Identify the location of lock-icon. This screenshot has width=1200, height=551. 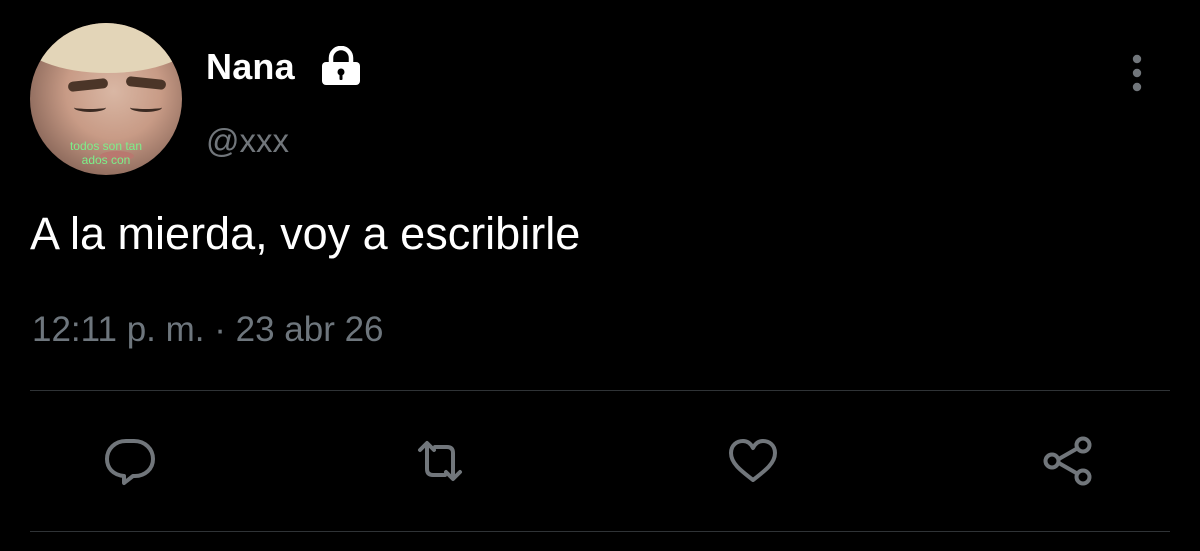
(341, 65).